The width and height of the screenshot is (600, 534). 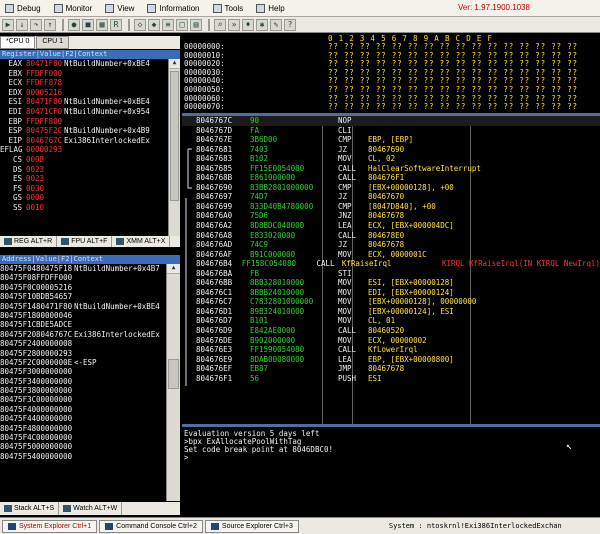 What do you see at coordinates (84, 112) in the screenshot?
I see `register-row: EDI 80471CF0 NtBuildNumber+0x954` at bounding box center [84, 112].